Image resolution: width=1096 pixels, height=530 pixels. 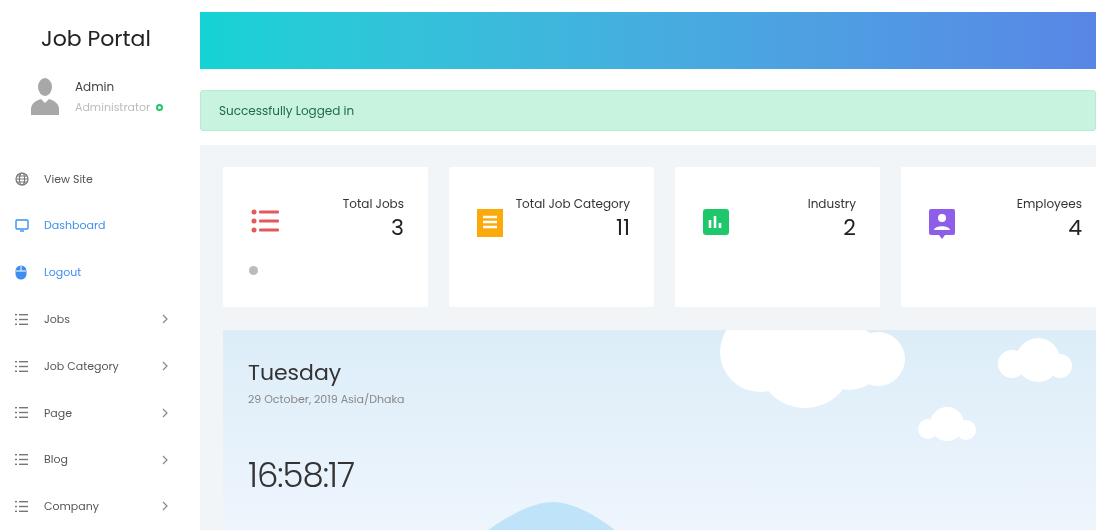 What do you see at coordinates (100, 506) in the screenshot?
I see `sidebar-menu-item: Company` at bounding box center [100, 506].